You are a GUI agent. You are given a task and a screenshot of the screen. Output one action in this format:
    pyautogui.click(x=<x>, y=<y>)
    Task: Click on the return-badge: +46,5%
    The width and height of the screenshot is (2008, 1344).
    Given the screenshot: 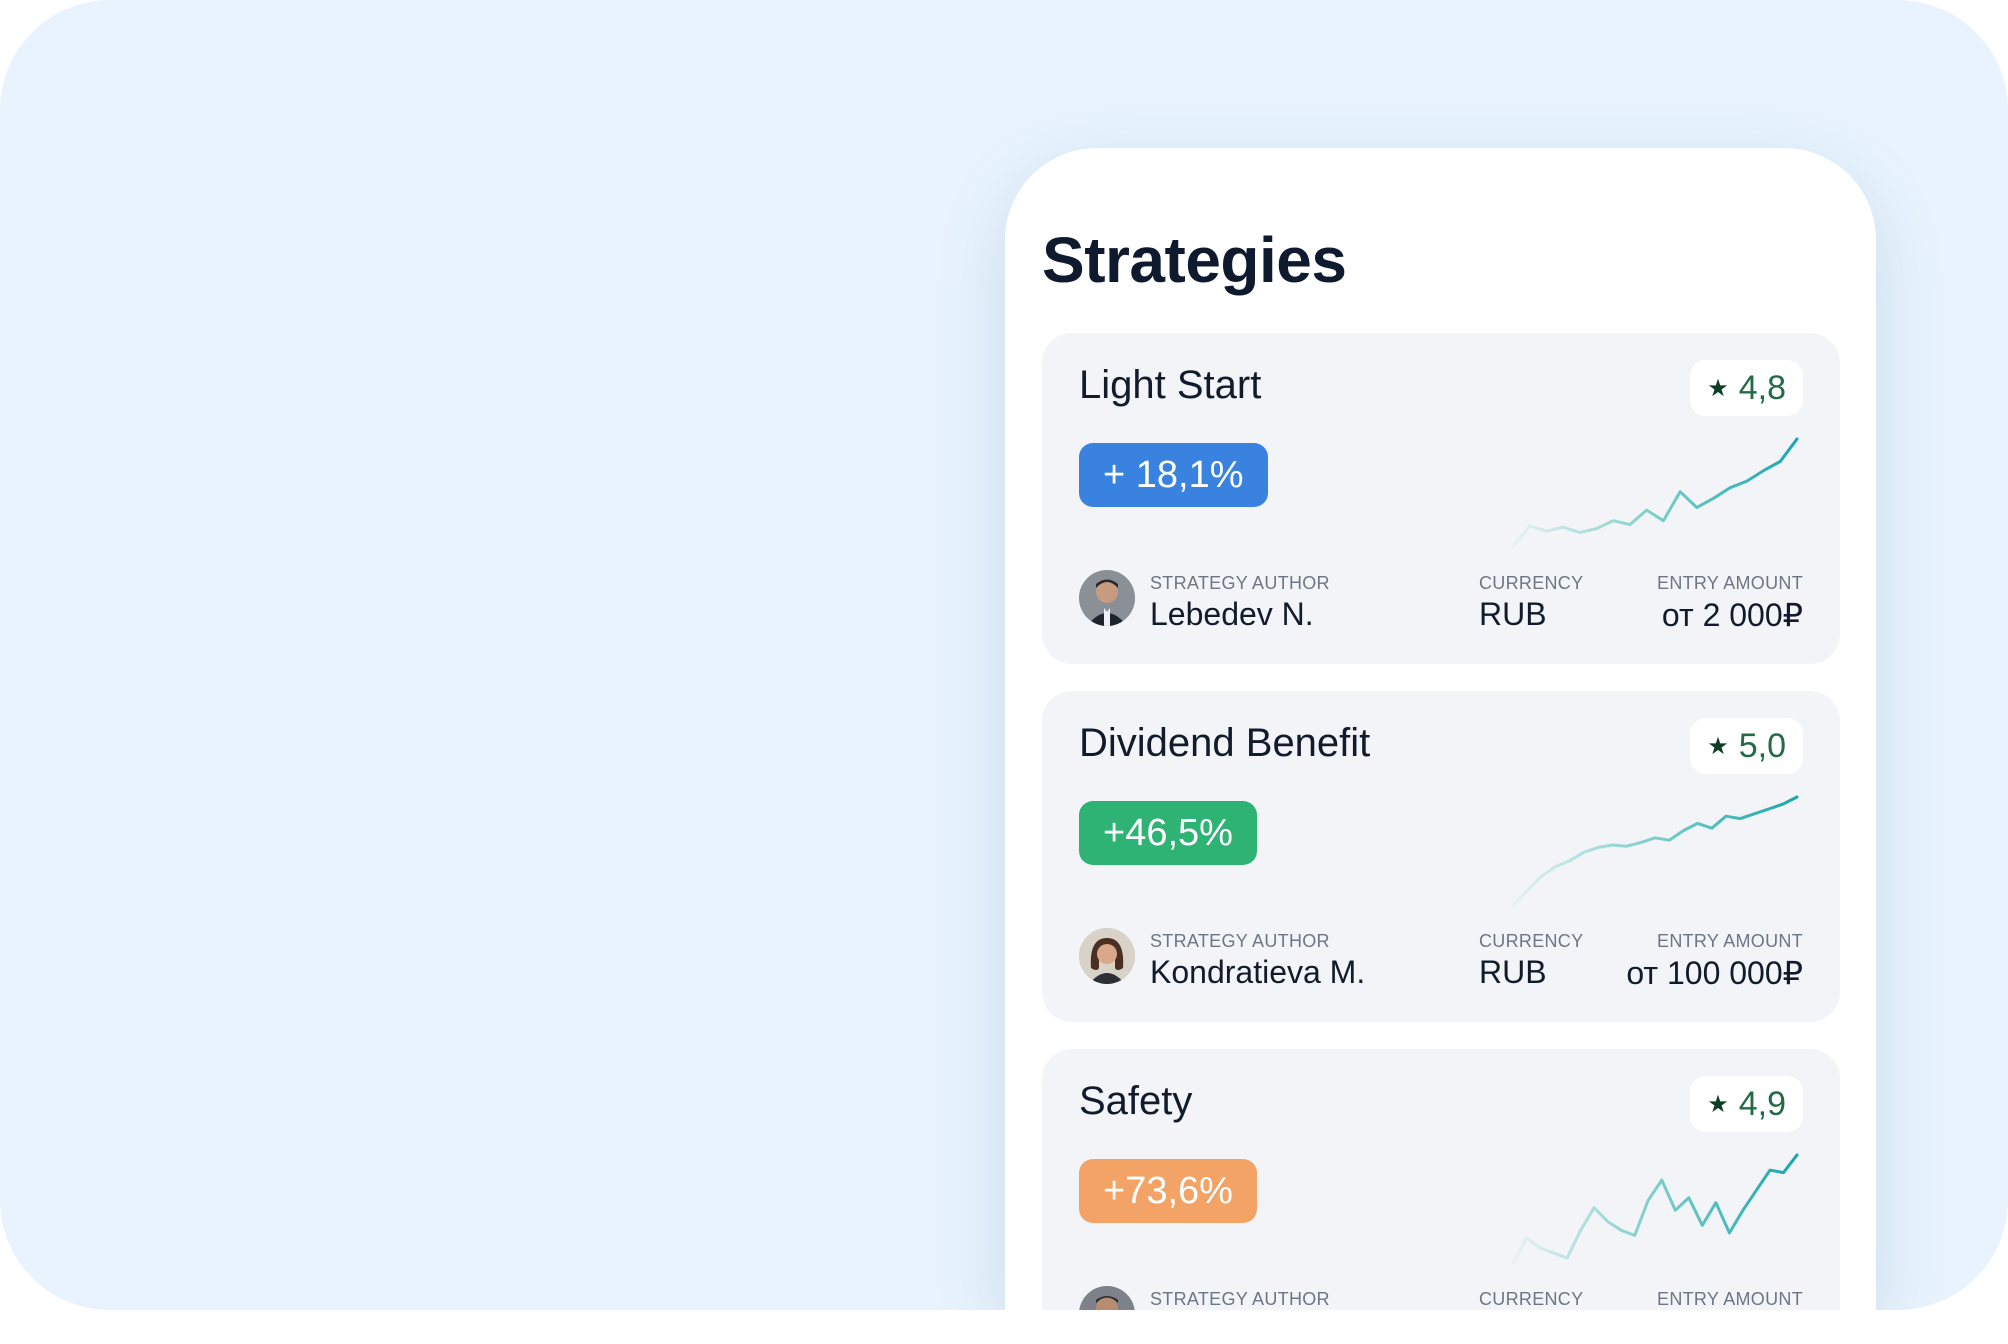 What is the action you would take?
    pyautogui.click(x=1168, y=833)
    